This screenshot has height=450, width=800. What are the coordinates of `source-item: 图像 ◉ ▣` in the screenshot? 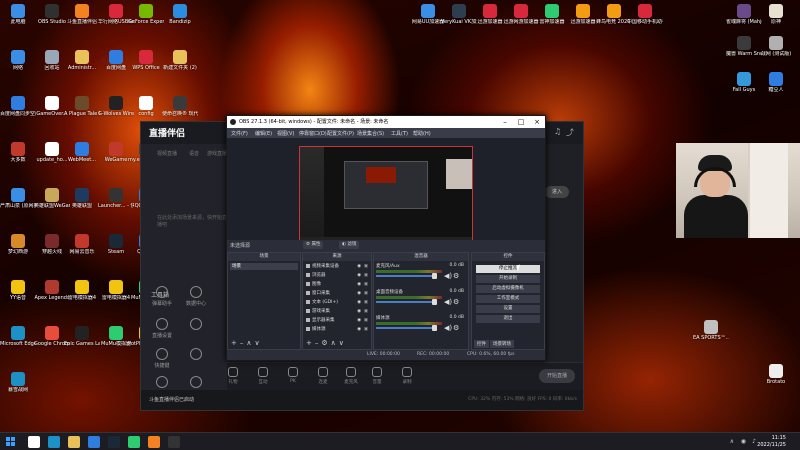 It's located at (337, 284).